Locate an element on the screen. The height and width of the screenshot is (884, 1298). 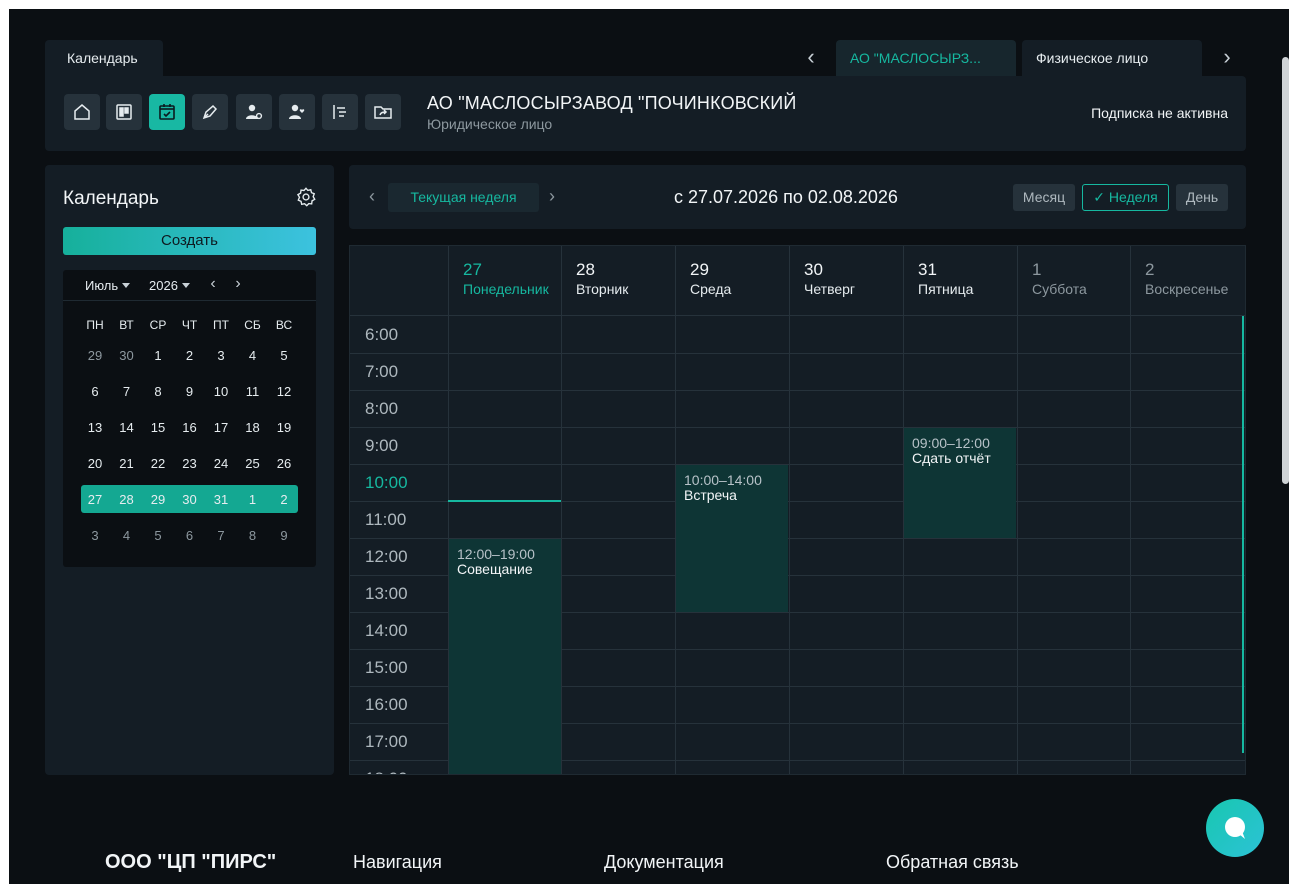
calendar-event: 12:00–19:00 Совещание is located at coordinates (505, 656).